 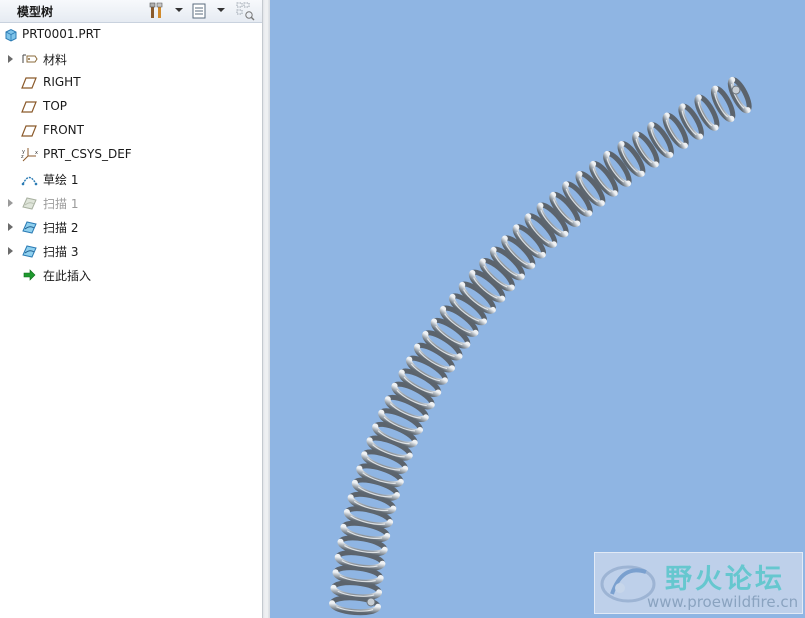 What do you see at coordinates (131, 59) in the screenshot?
I see `tree-item-material: 材料` at bounding box center [131, 59].